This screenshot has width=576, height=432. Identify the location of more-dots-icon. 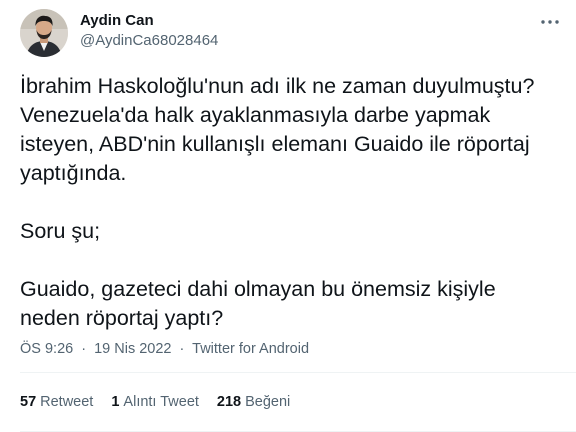
(550, 22).